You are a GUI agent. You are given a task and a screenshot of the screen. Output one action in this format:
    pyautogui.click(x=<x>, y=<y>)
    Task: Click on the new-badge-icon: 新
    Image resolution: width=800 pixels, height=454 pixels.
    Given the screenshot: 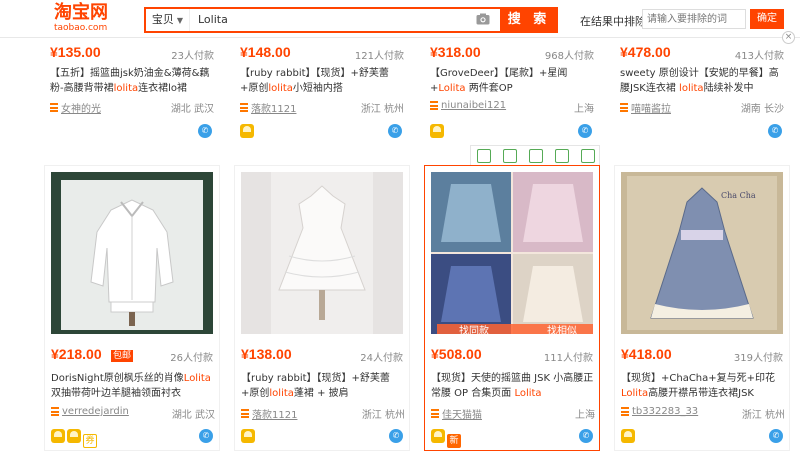 What is the action you would take?
    pyautogui.click(x=454, y=441)
    